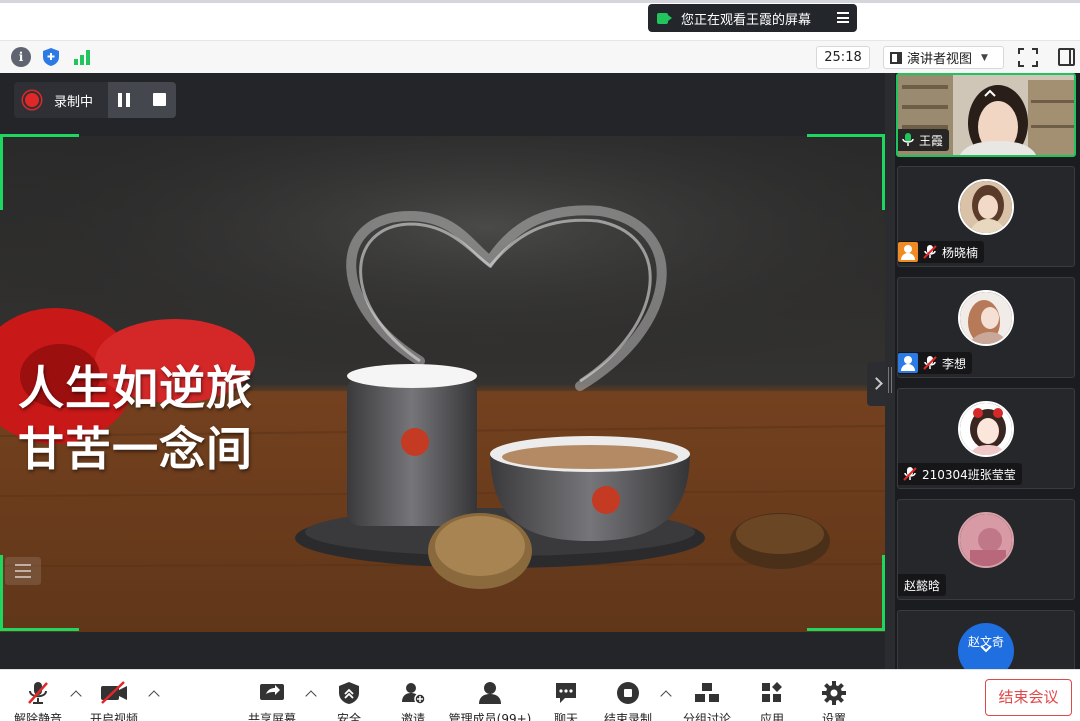 Image resolution: width=1080 pixels, height=721 pixels. I want to click on share-status-pill: 您正在观看王霞的屏幕, so click(752, 18).